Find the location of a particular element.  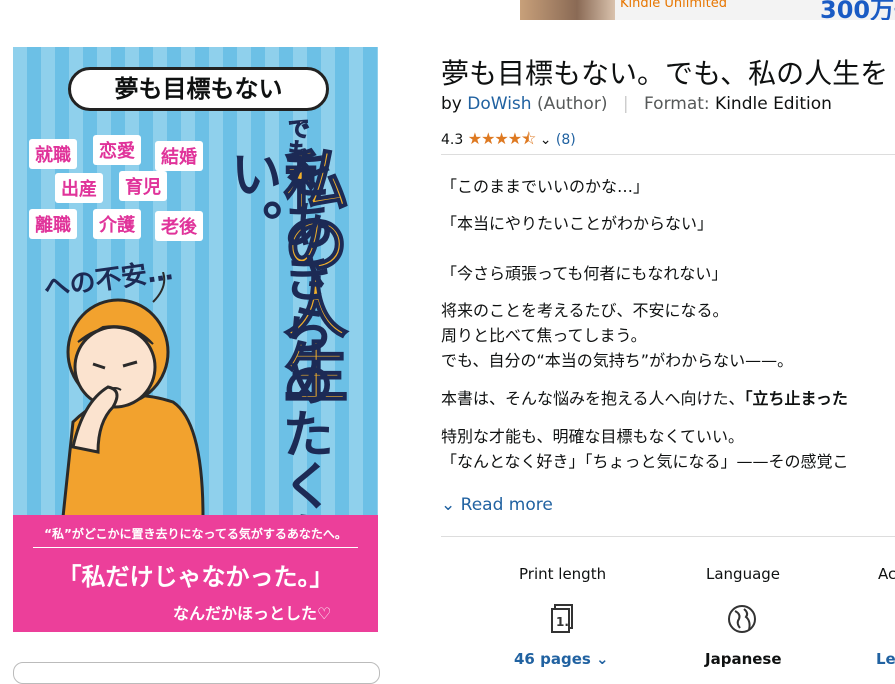

author-role: (Author) is located at coordinates (572, 104).